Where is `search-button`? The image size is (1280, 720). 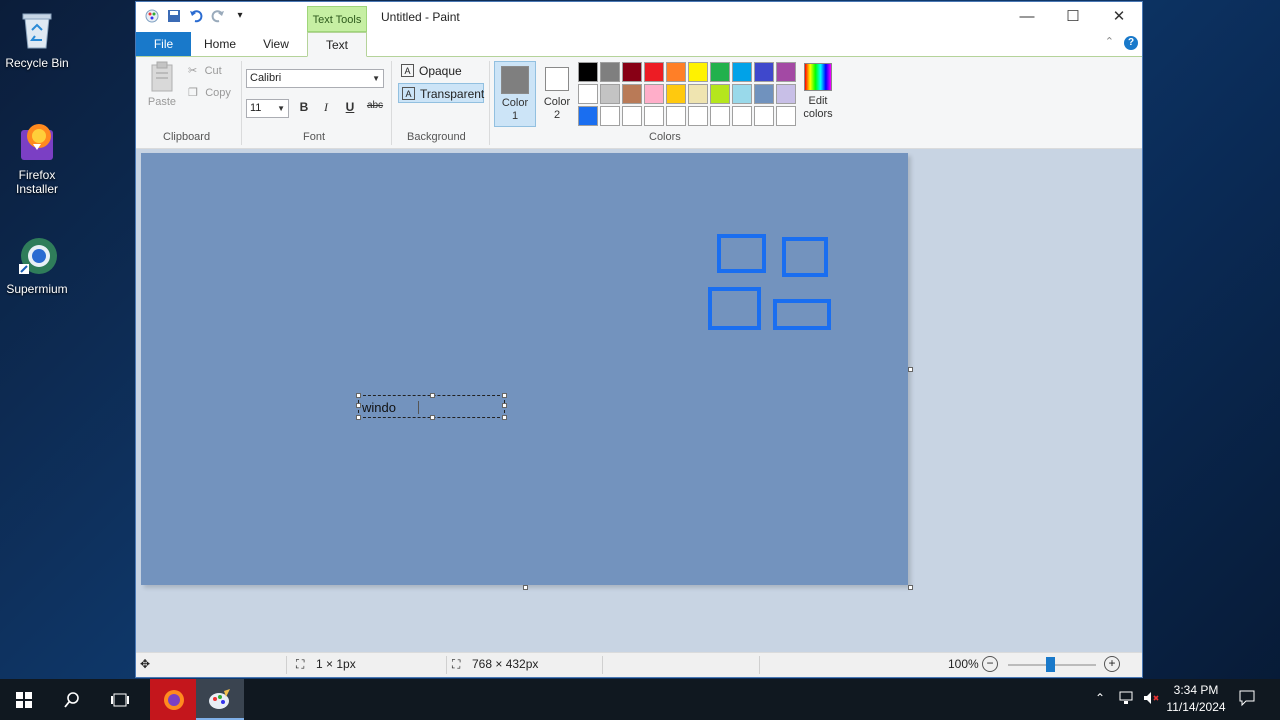 search-button is located at coordinates (72, 699).